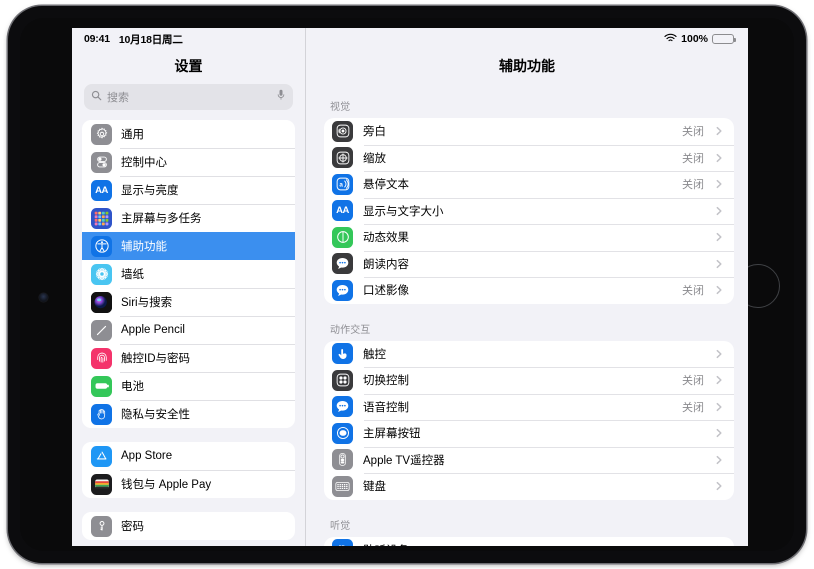  I want to click on sidebar-item-Siri与搜索: Siri与搜索, so click(188, 302).